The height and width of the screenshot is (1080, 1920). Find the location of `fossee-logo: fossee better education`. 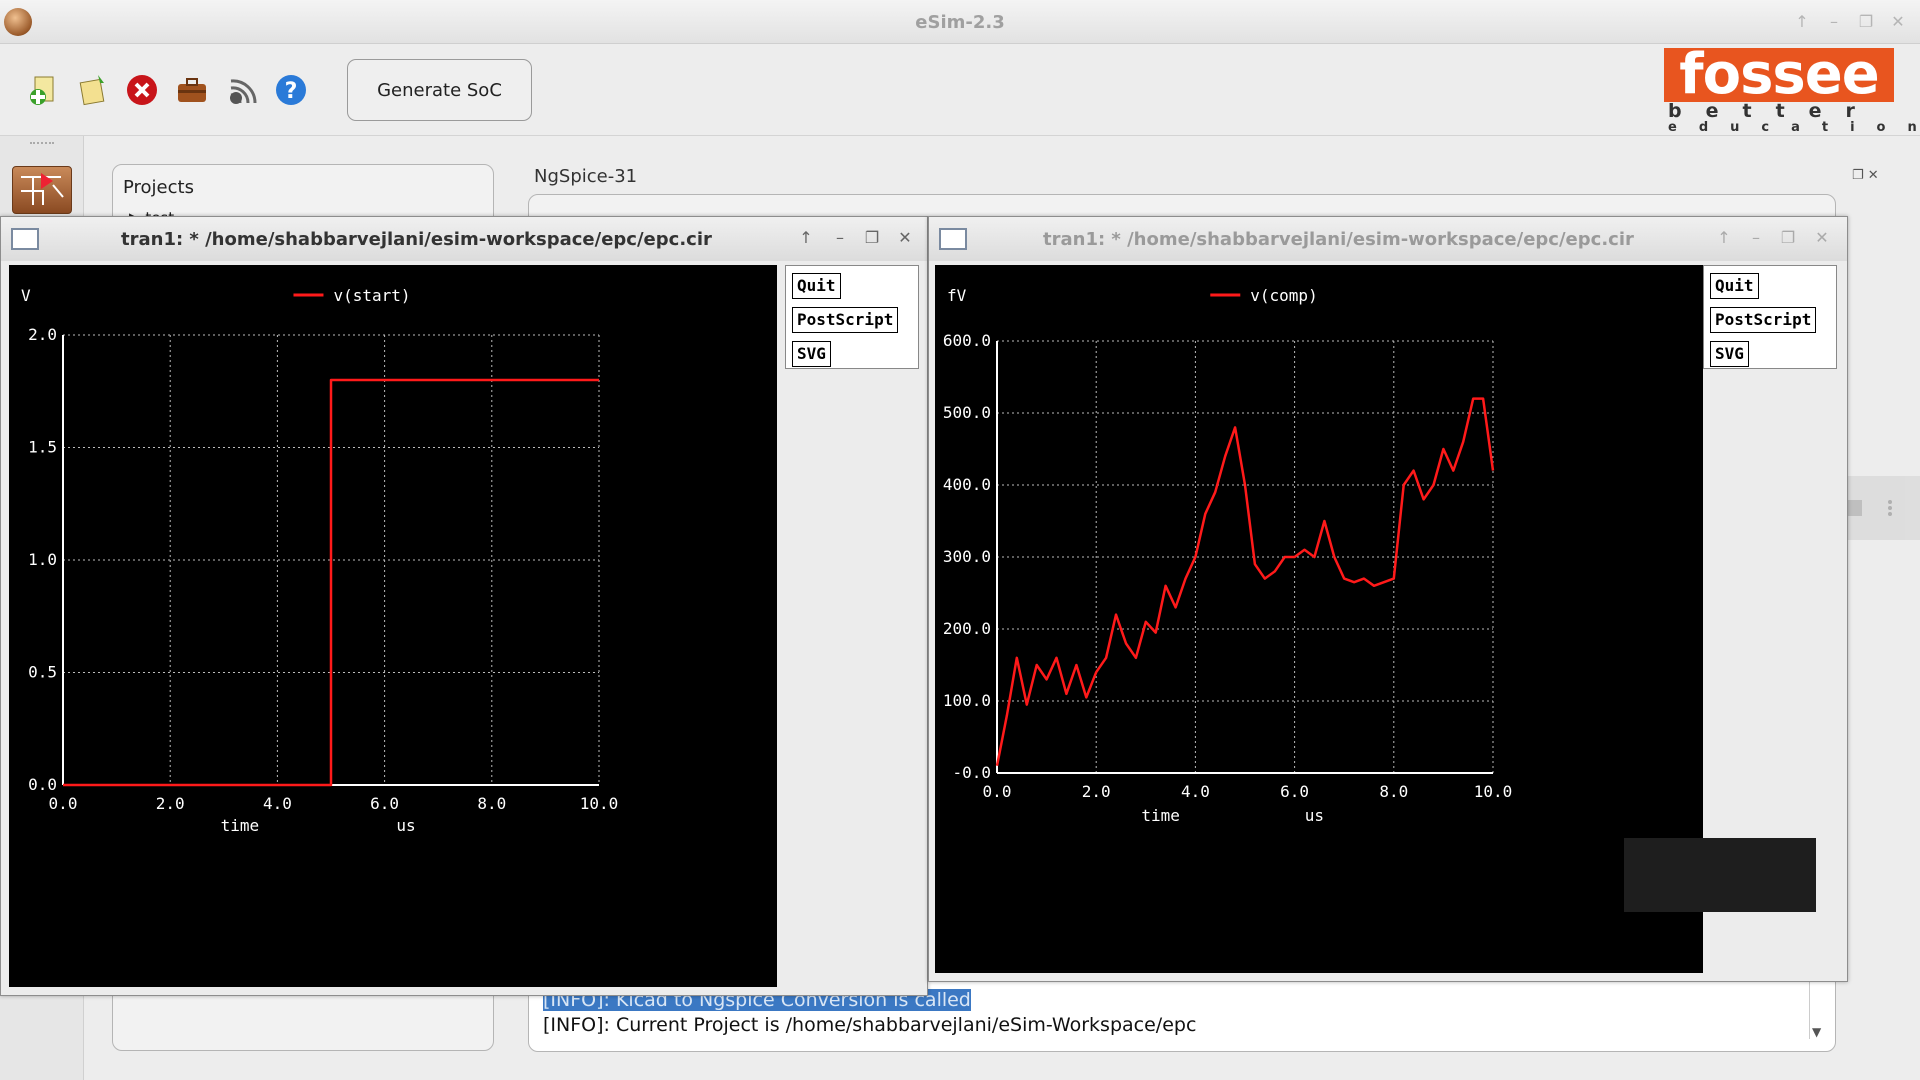

fossee-logo: fossee better education is located at coordinates (1792, 91).